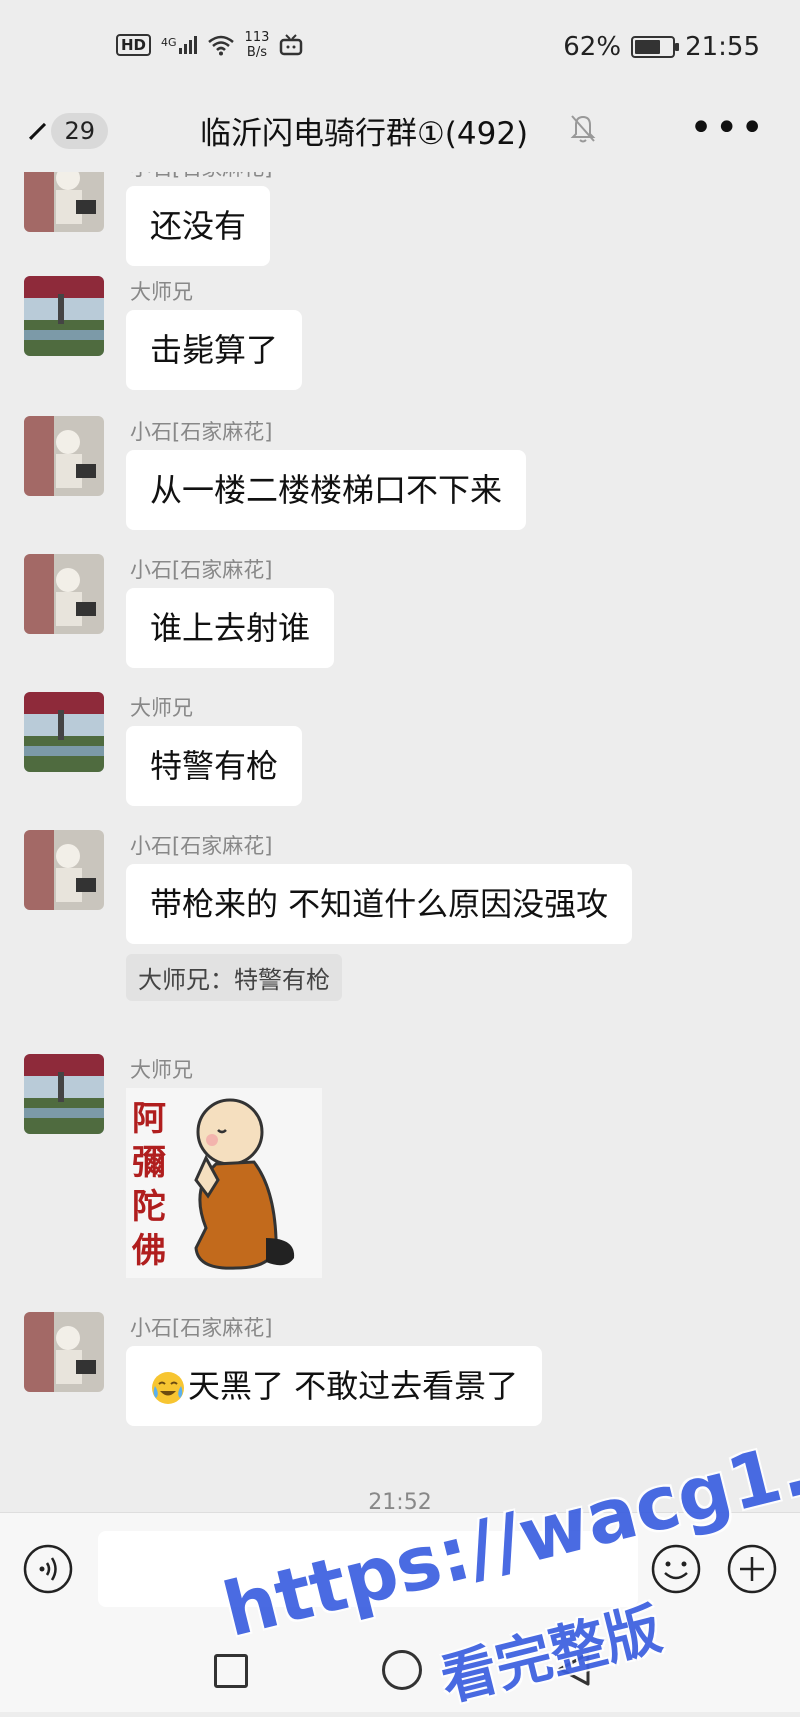 This screenshot has width=800, height=1717. Describe the element at coordinates (400, 46) in the screenshot. I see `status-bar: HD 4G 113 B/s 62% 21:55` at that location.